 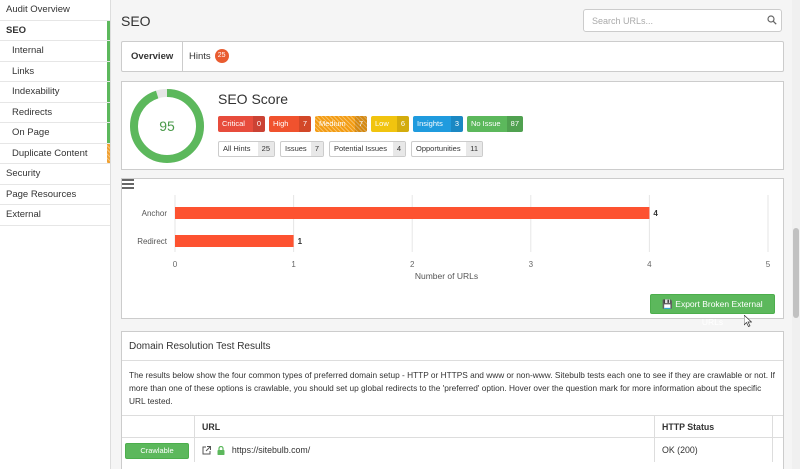 I want to click on sidebar-item-on-page: On Page, so click(x=55, y=133).